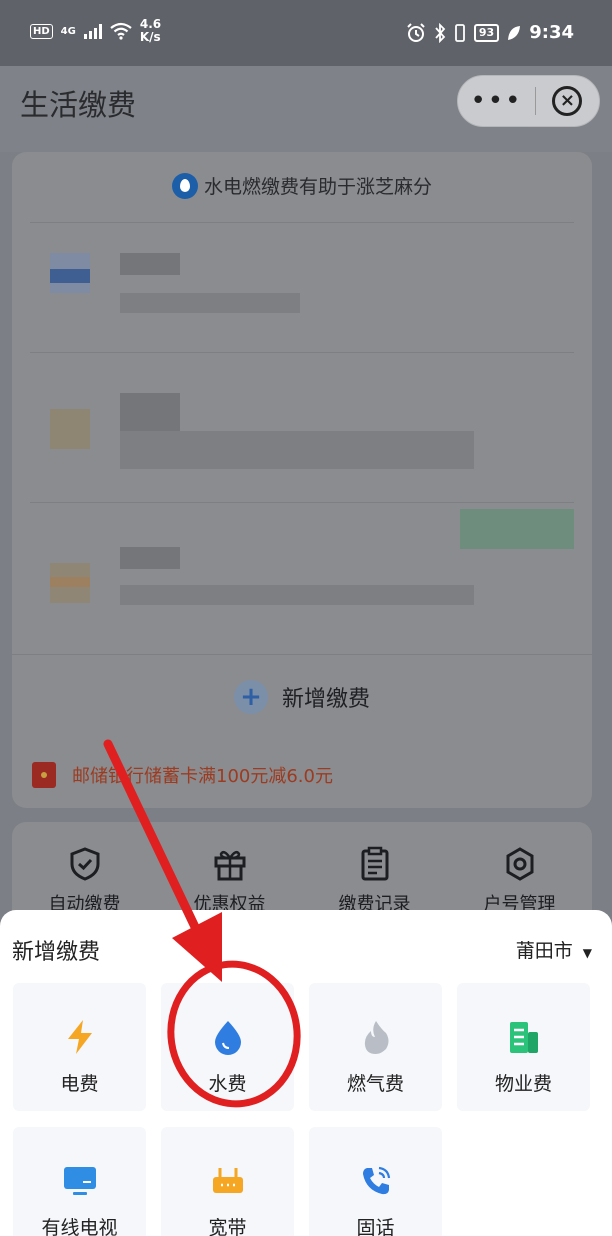  I want to click on annotation-overlay, so click(202, 923).